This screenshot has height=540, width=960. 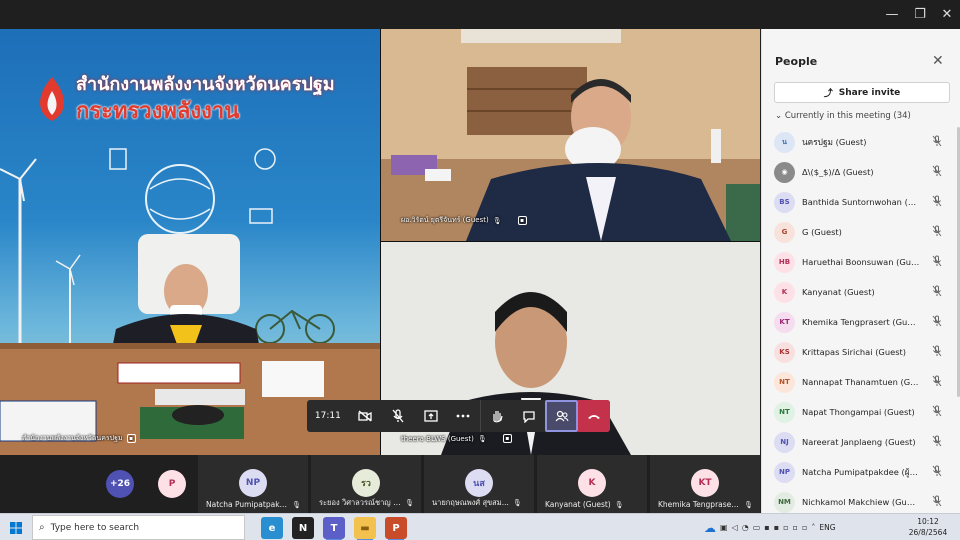 I want to click on participant-row: NT Napat Thongampai (Guest), so click(x=861, y=412).